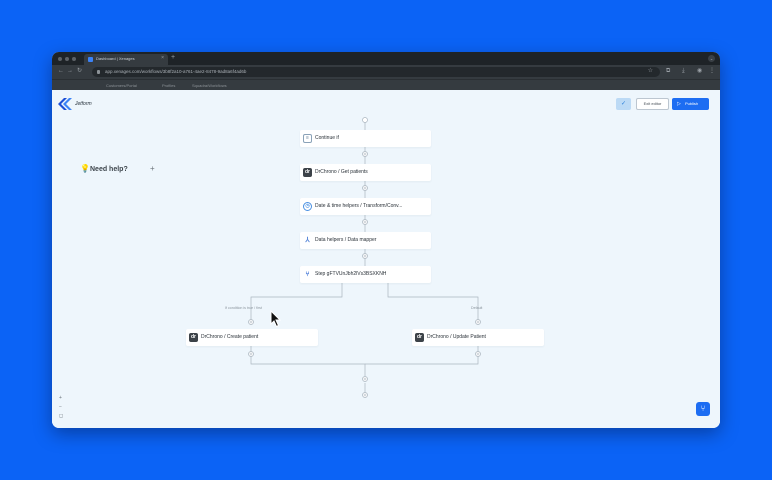  Describe the element at coordinates (712, 71) in the screenshot. I see `browser-menu-icon: ⋮` at that location.